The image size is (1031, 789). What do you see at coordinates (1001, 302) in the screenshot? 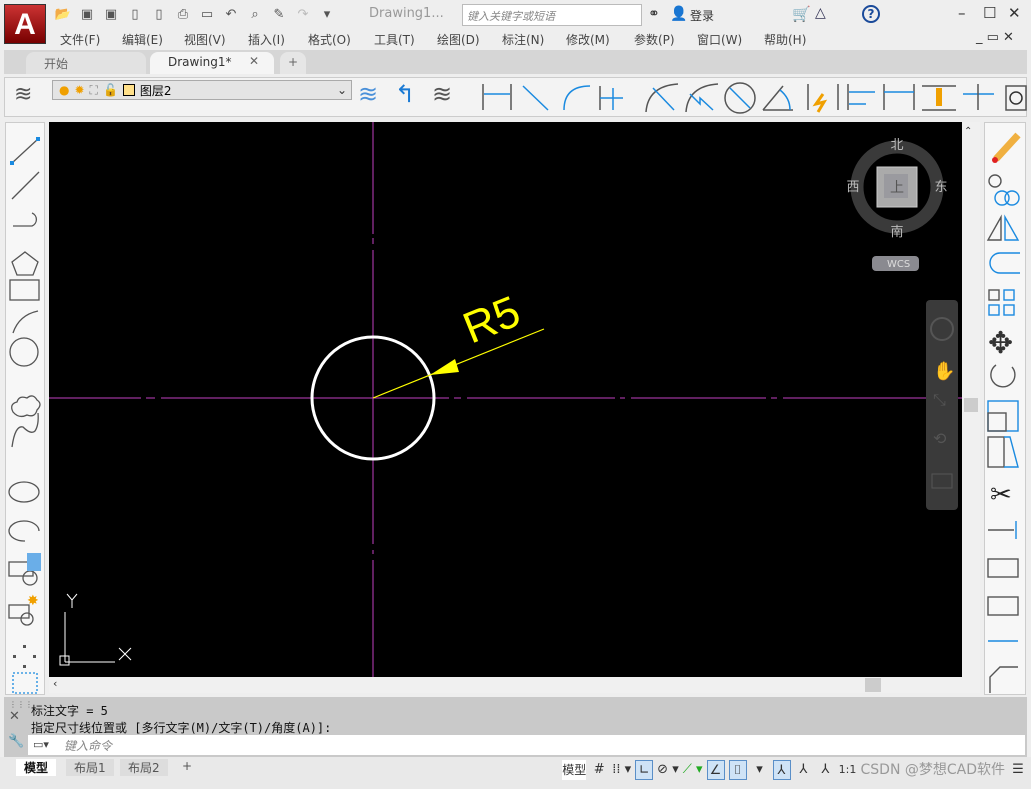
I see `array-icon` at bounding box center [1001, 302].